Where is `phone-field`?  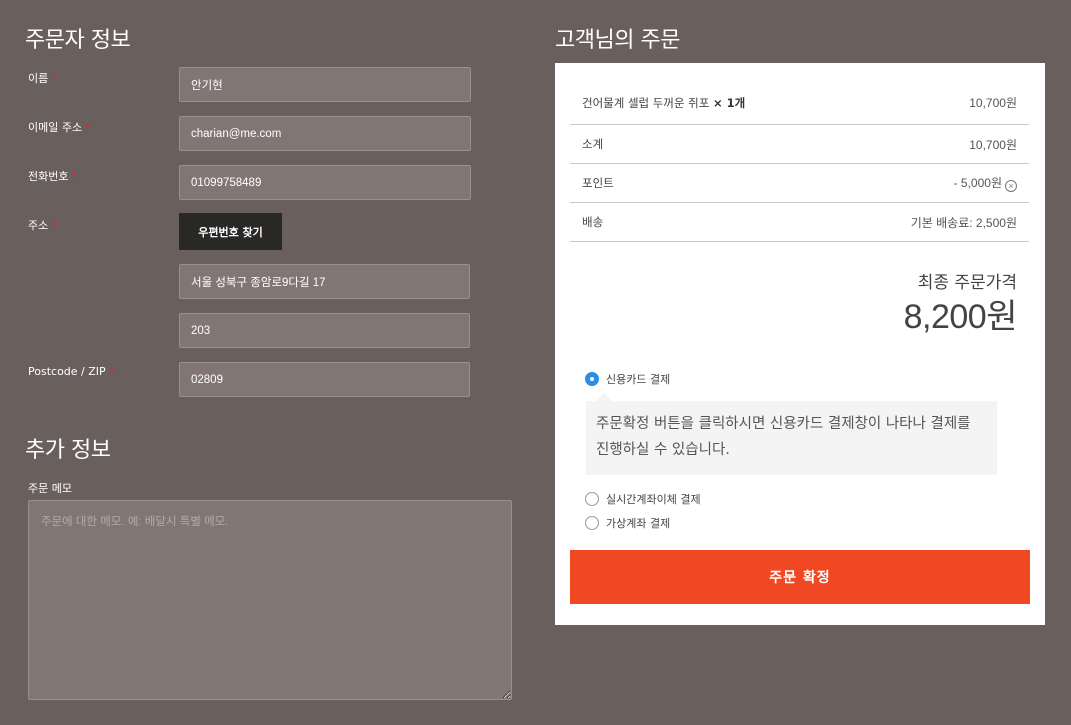
phone-field is located at coordinates (325, 182).